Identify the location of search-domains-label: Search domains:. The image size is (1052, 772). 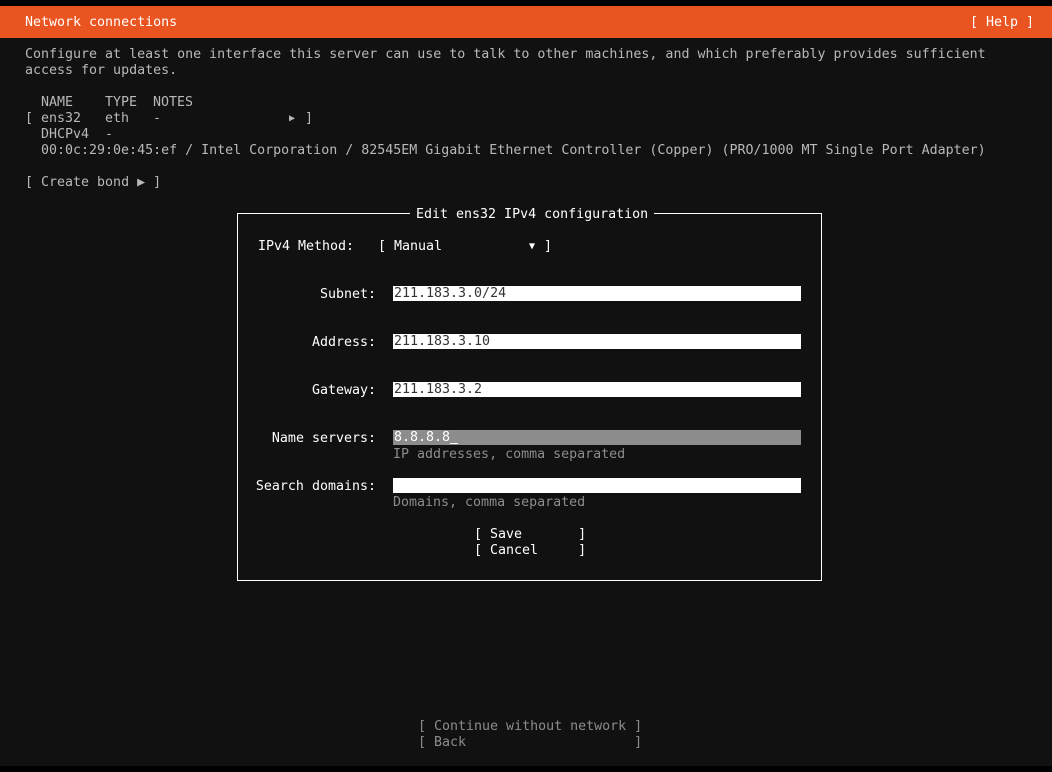
(315, 486).